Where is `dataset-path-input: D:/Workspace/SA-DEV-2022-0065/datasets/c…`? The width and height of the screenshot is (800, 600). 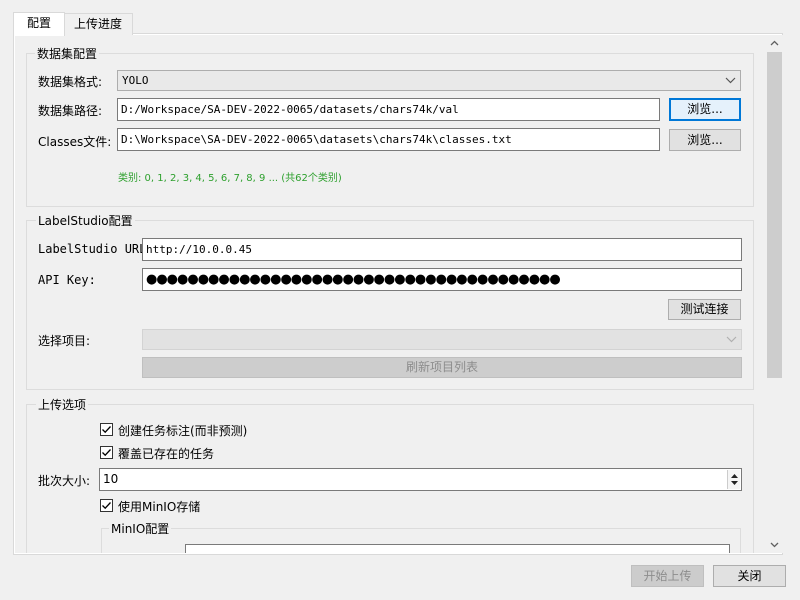 dataset-path-input: D:/Workspace/SA-DEV-2022-0065/datasets/c… is located at coordinates (388, 109).